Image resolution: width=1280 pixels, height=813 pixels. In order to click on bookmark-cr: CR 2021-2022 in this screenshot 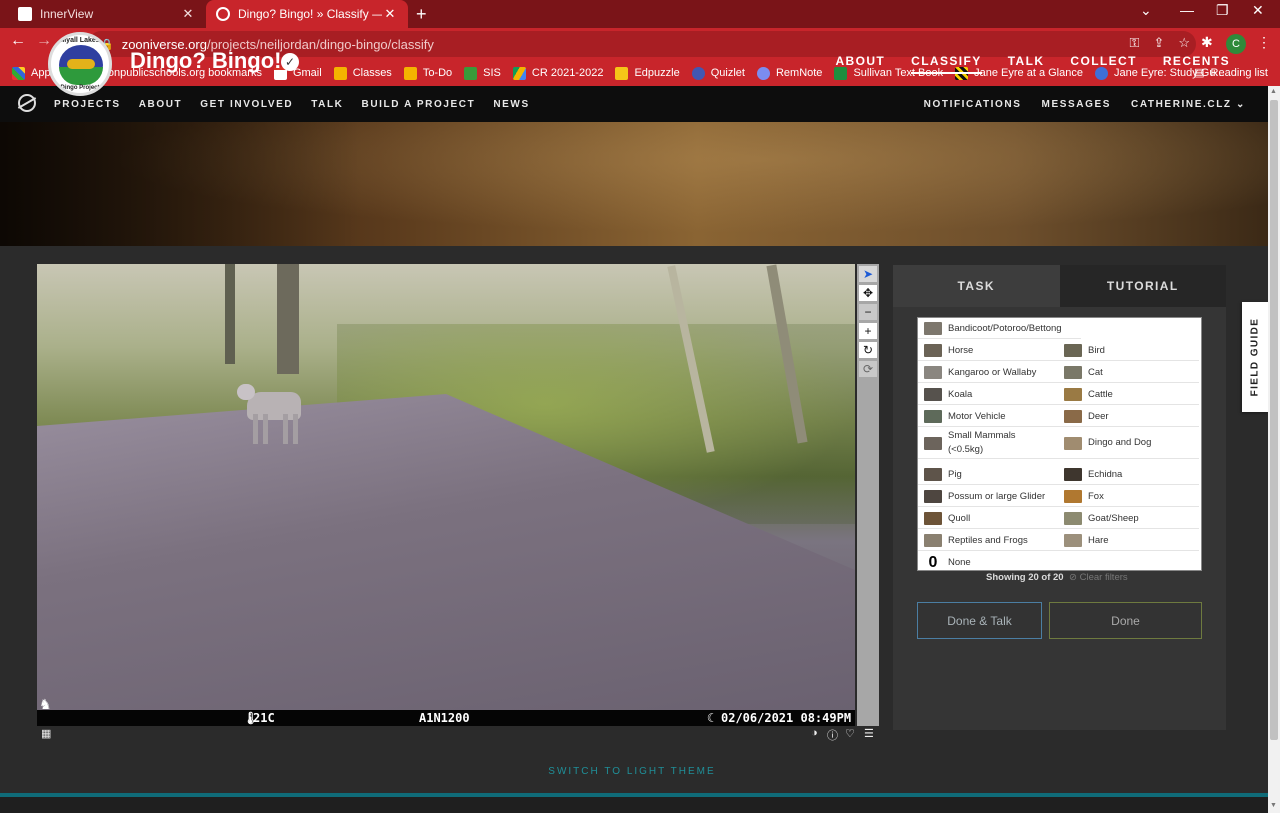, I will do `click(557, 73)`.